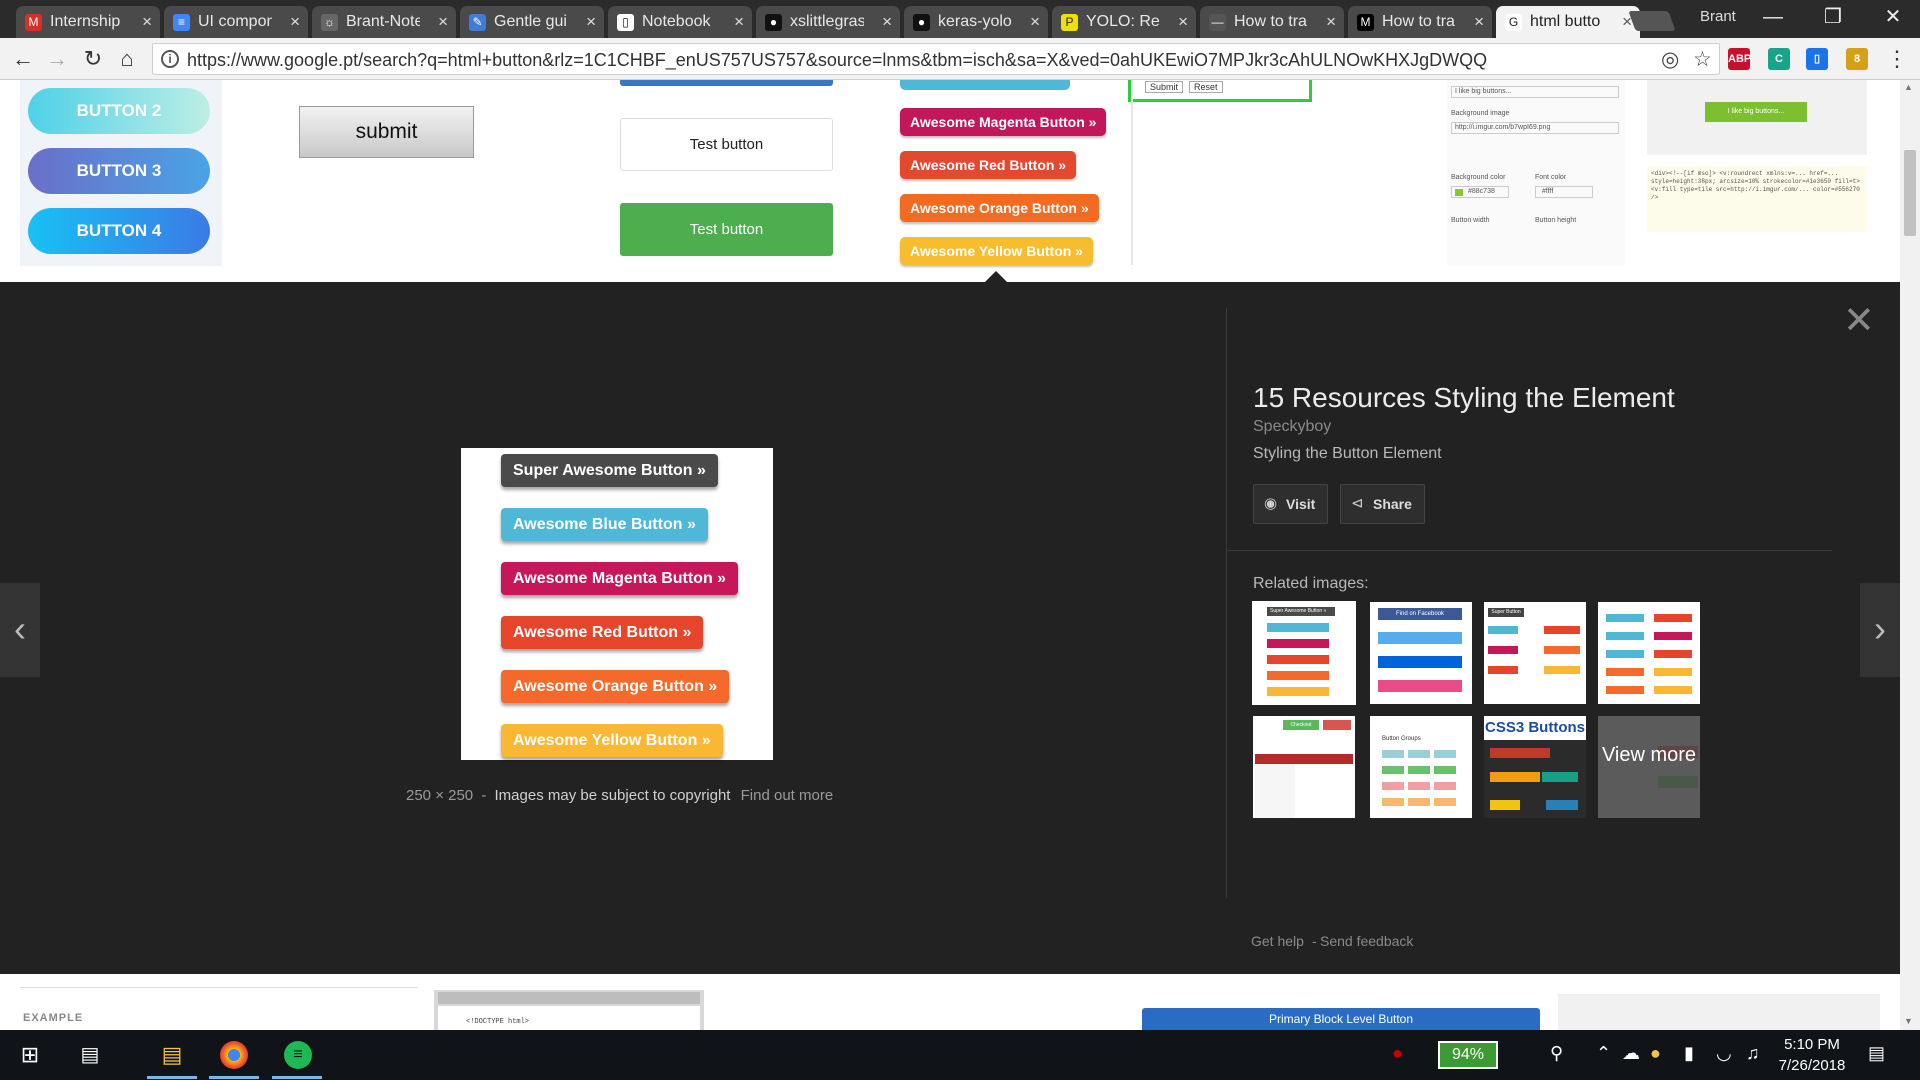 The image size is (1920, 1080). What do you see at coordinates (30, 1055) in the screenshot?
I see `windows-start-icon: ⊞` at bounding box center [30, 1055].